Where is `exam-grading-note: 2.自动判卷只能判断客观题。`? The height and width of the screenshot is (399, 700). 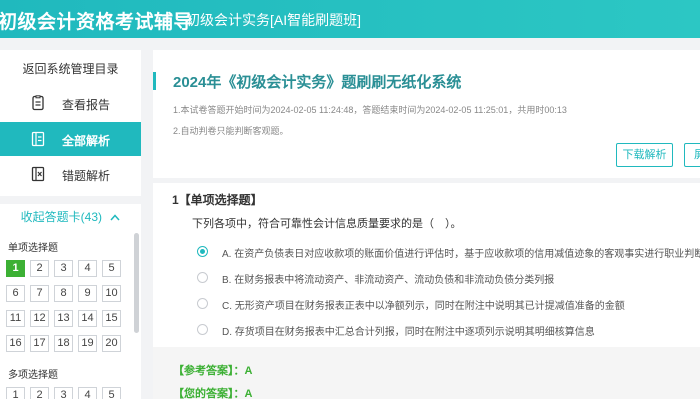
exam-grading-note: 2.自动判卷只能判断客观题。 is located at coordinates (231, 131).